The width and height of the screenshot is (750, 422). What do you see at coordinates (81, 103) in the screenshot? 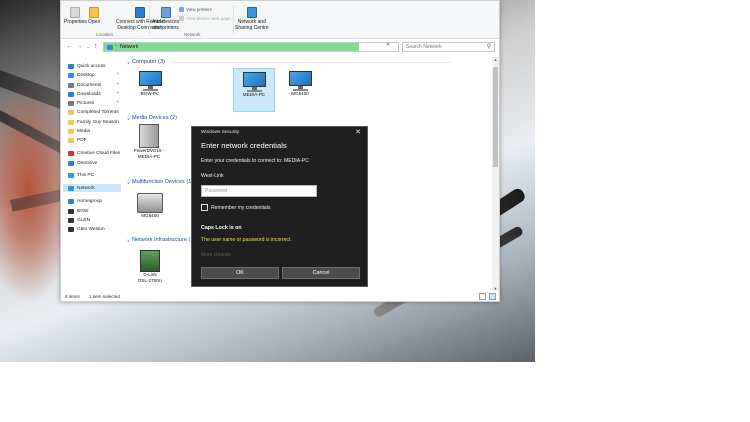
I see `sidebar-item-pictures: Pictures` at bounding box center [81, 103].